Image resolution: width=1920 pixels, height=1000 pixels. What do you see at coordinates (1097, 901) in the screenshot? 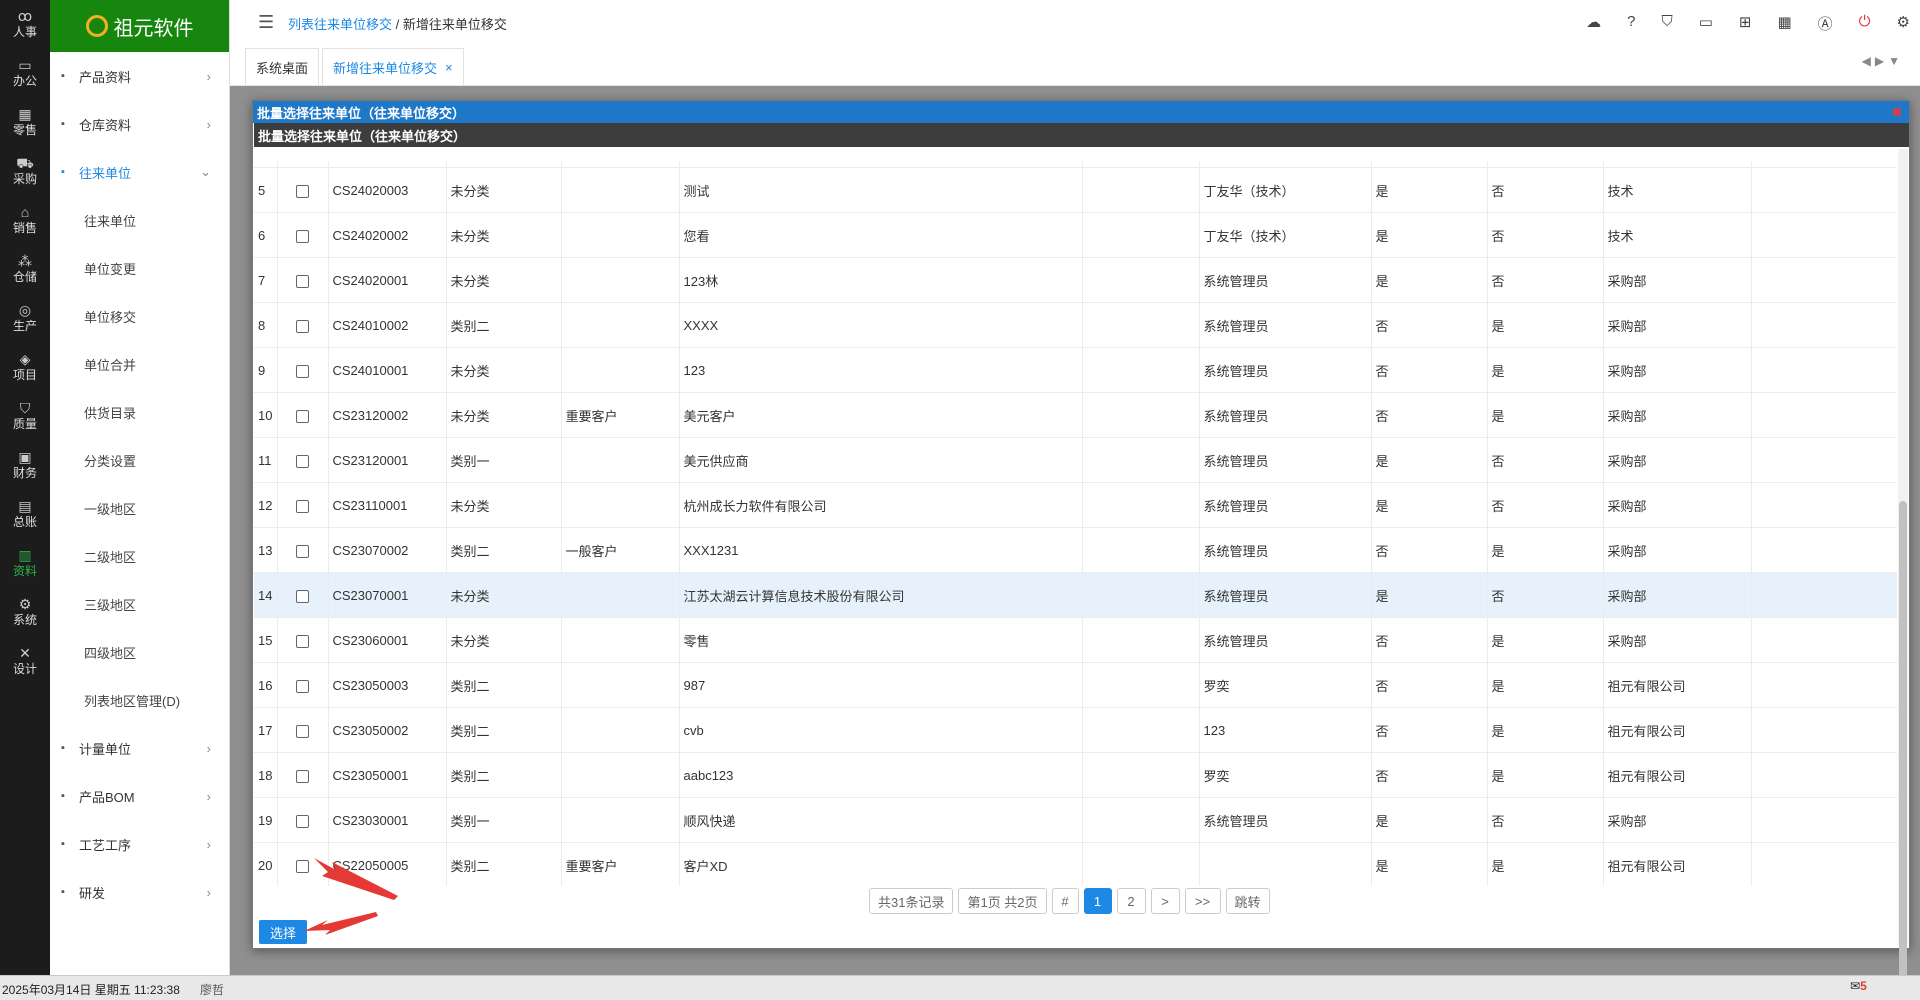
I see `pager-page-1: 1` at bounding box center [1097, 901].